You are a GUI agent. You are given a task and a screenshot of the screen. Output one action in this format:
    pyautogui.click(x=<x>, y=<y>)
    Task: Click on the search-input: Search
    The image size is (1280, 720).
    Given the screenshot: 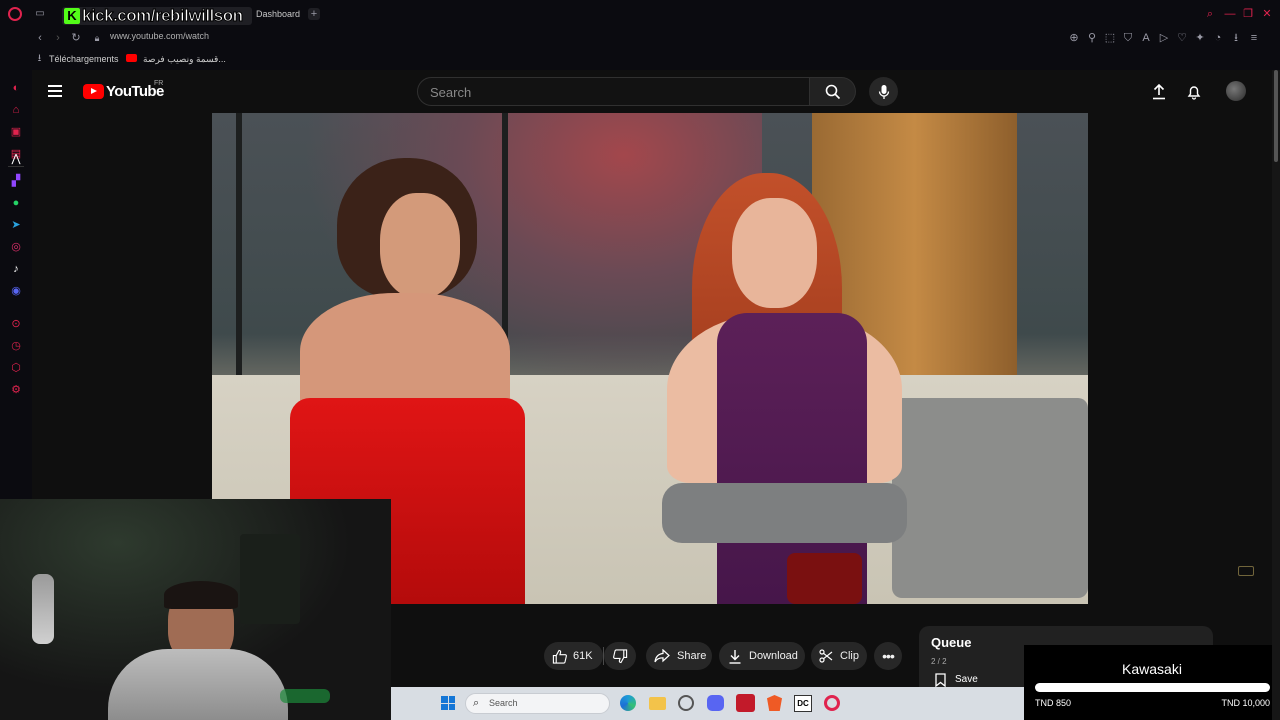 What is the action you would take?
    pyautogui.click(x=613, y=91)
    